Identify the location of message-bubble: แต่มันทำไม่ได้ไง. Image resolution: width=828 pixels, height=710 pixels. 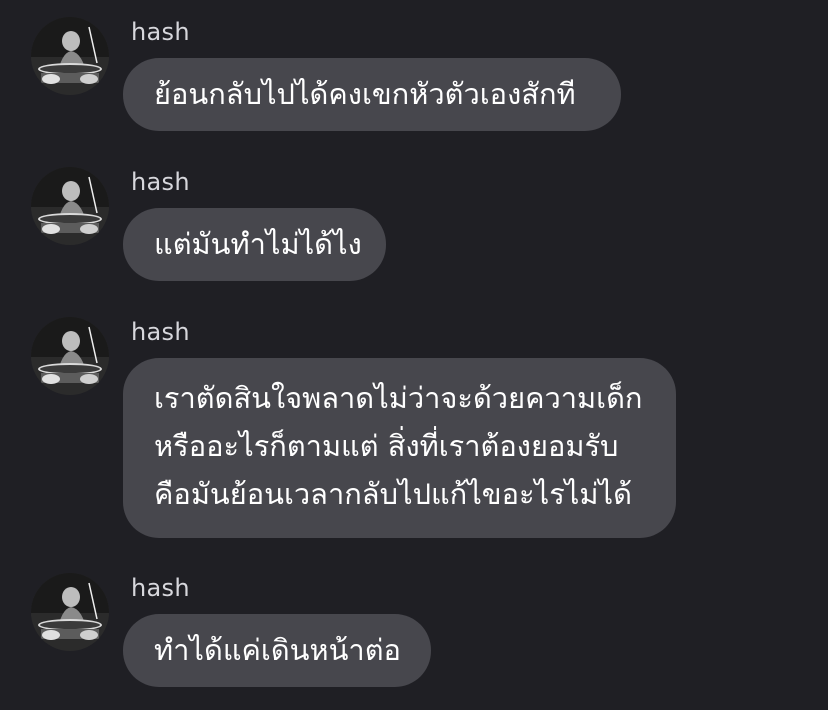
(254, 244).